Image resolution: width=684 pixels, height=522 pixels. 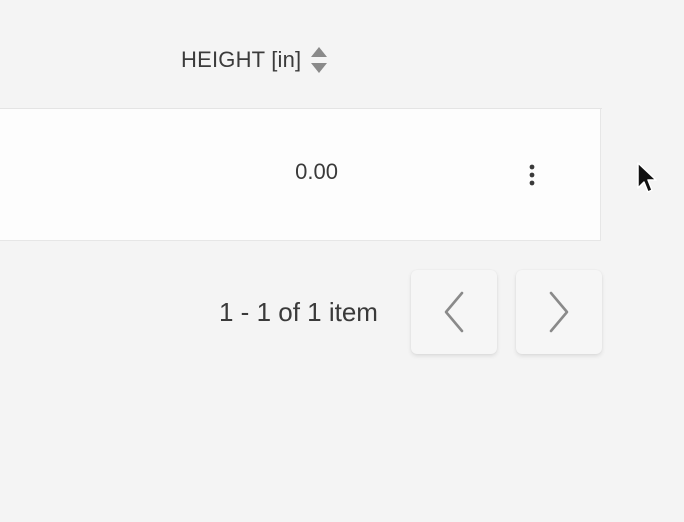 I want to click on height-cell: 0.00, so click(x=316, y=171).